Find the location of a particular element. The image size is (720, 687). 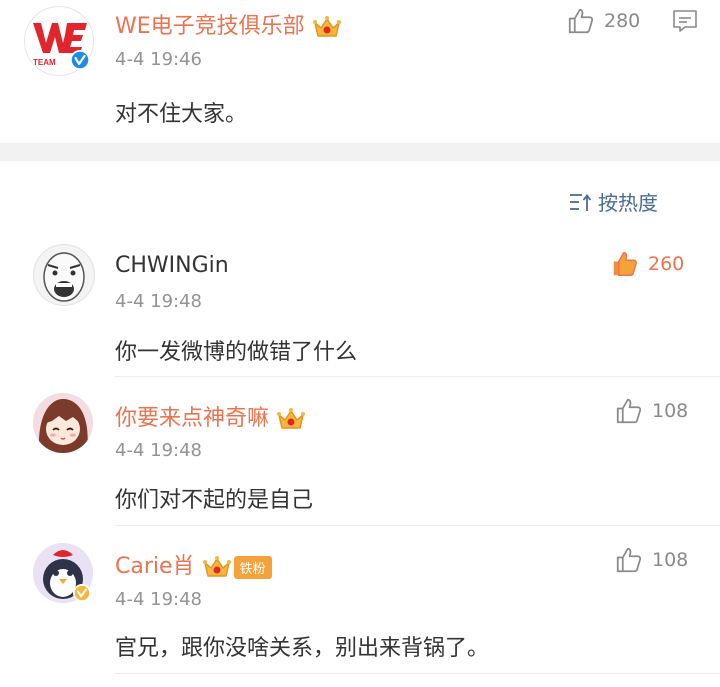

fan-badge: 铁粉 is located at coordinates (252, 567).